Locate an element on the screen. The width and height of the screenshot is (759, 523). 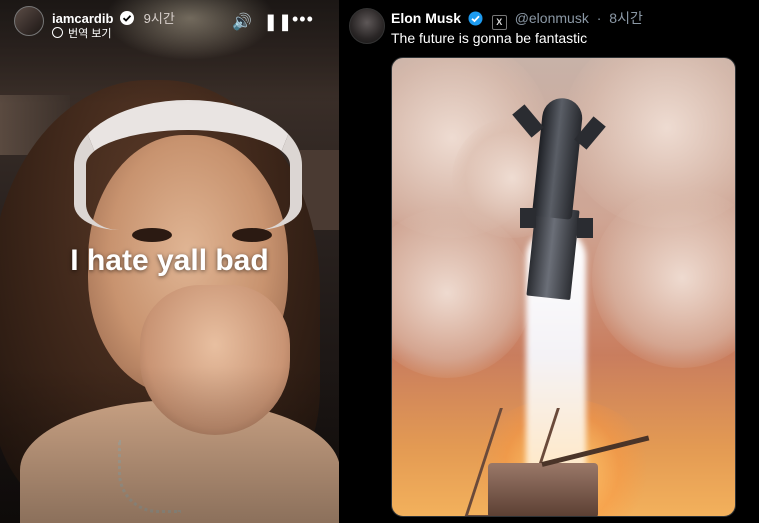
translate-link: 번역 보기 is located at coordinates (82, 33).